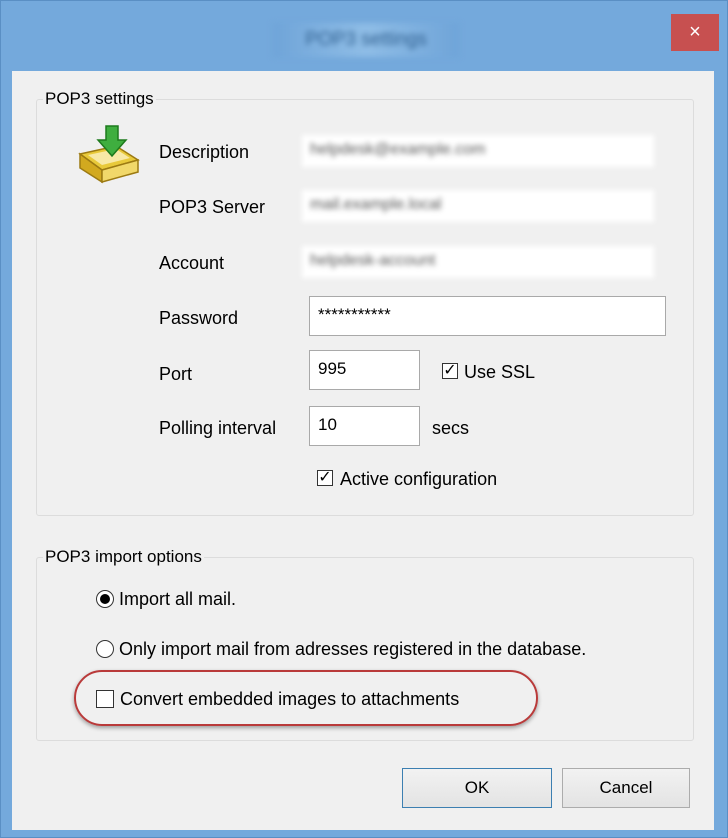 The height and width of the screenshot is (838, 728). Describe the element at coordinates (109, 154) in the screenshot. I see `mail-inbox-icon` at that location.